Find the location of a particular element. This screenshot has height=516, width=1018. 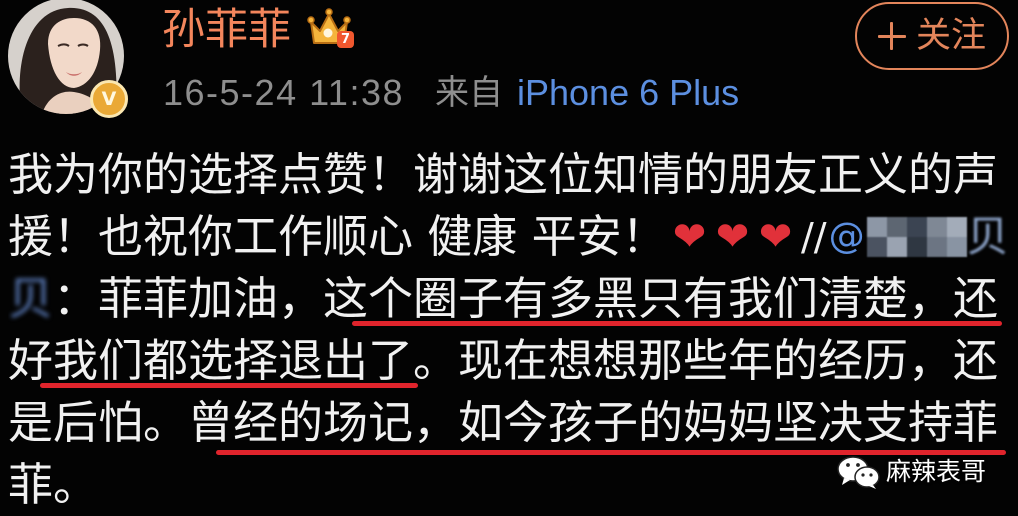

post-line-tail: ❤ ❤ ❤ // @ 贝 is located at coordinates (838, 237).